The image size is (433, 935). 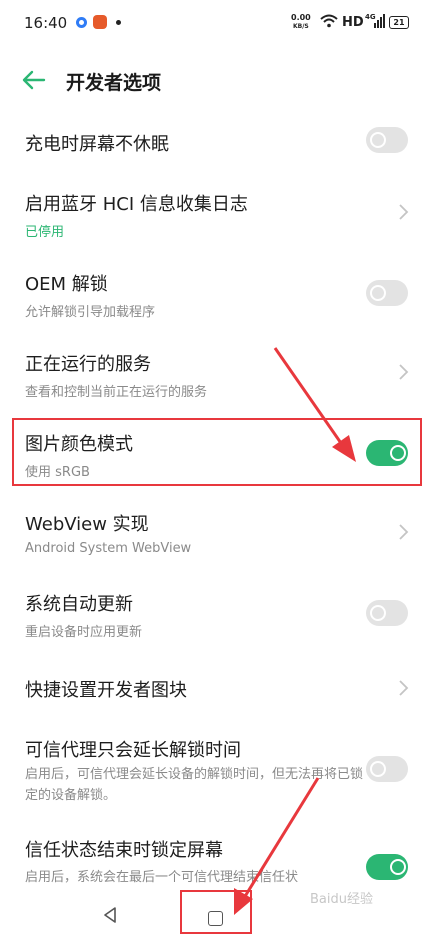 What do you see at coordinates (387, 613) in the screenshot?
I see `auto-update-toggle` at bounding box center [387, 613].